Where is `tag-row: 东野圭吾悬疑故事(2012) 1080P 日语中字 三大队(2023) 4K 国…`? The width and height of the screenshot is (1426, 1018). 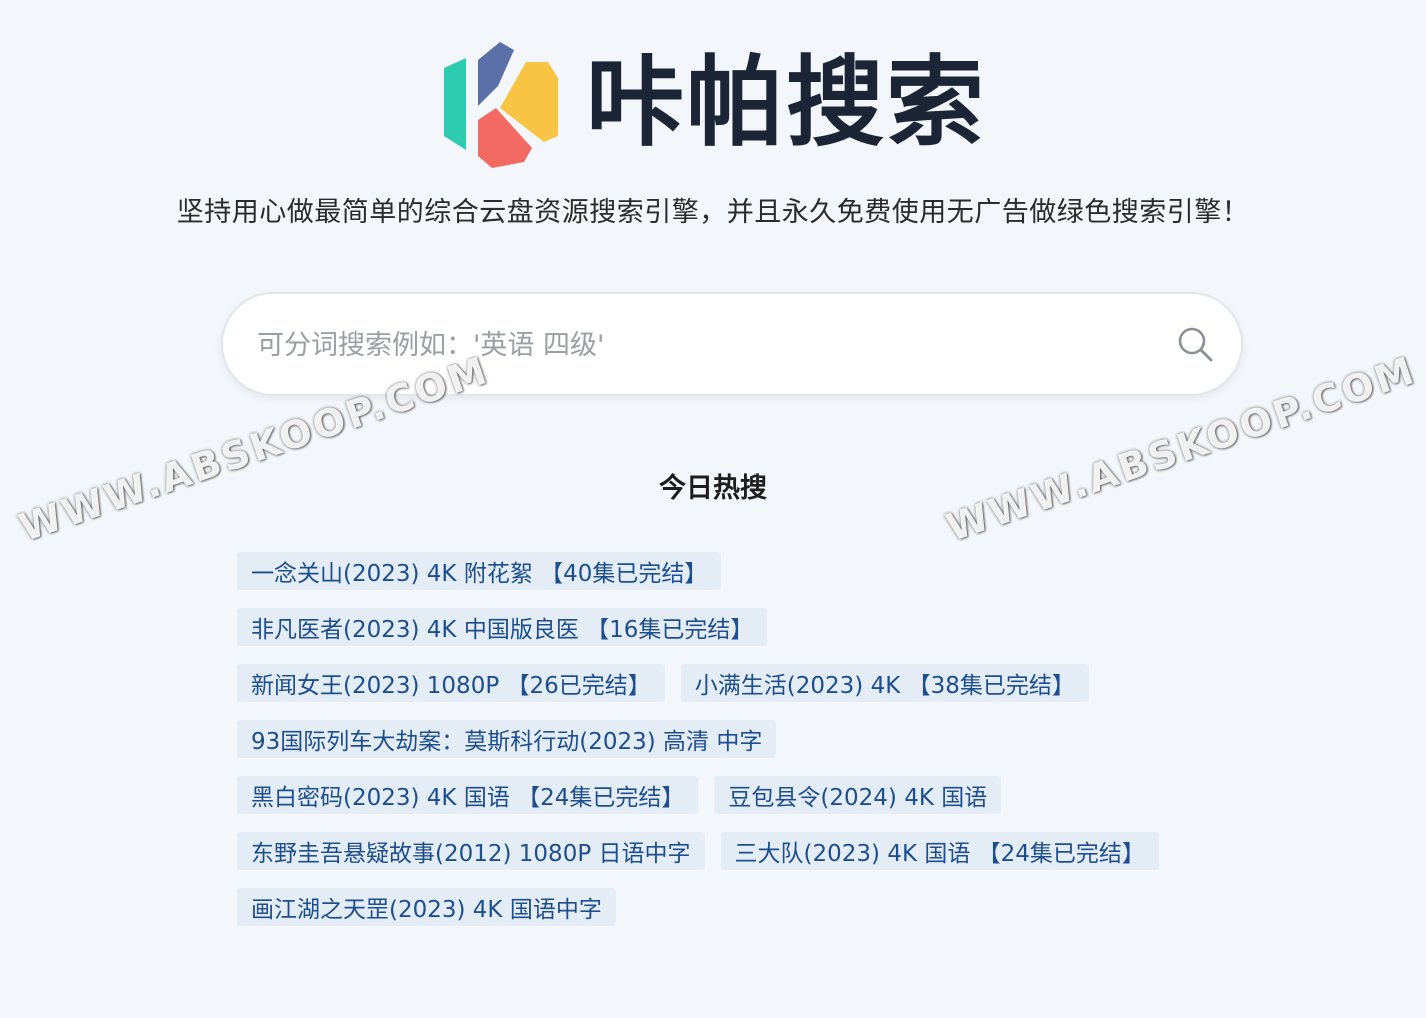
tag-row: 东野圭吾悬疑故事(2012) 1080P 日语中字 三大队(2023) 4K 国… is located at coordinates (737, 851).